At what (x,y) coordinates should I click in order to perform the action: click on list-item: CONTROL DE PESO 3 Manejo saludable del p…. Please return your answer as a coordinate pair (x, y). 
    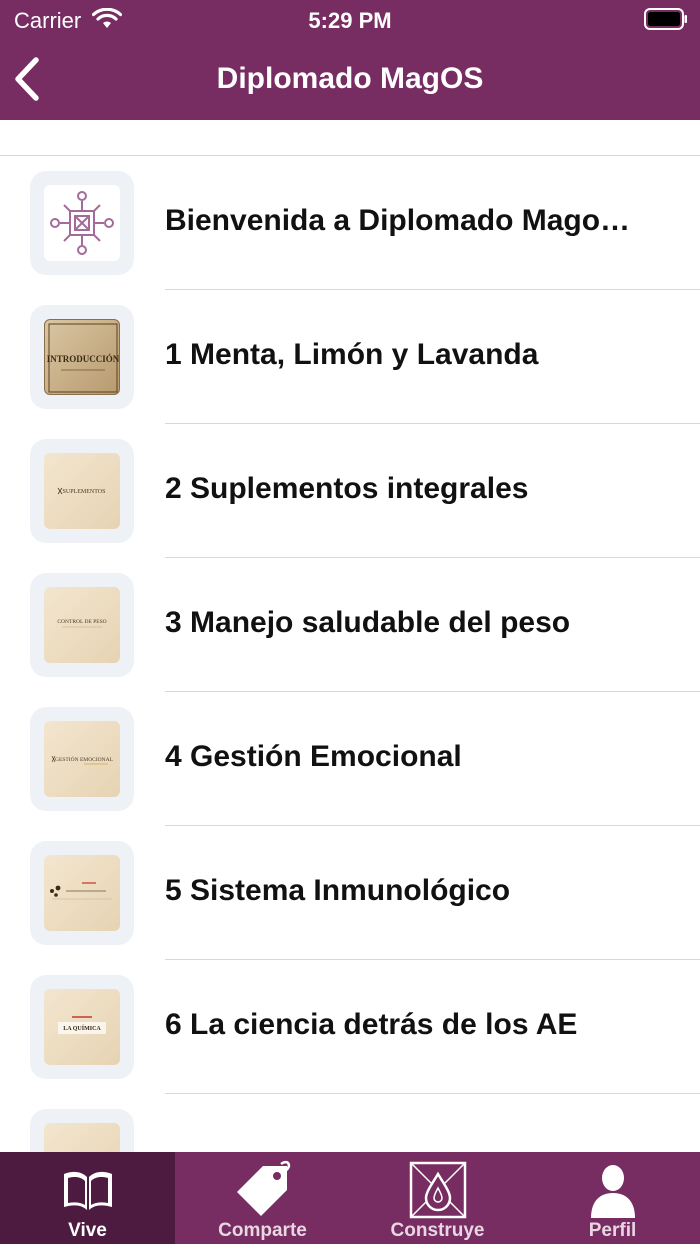
    Looking at the image, I should click on (350, 625).